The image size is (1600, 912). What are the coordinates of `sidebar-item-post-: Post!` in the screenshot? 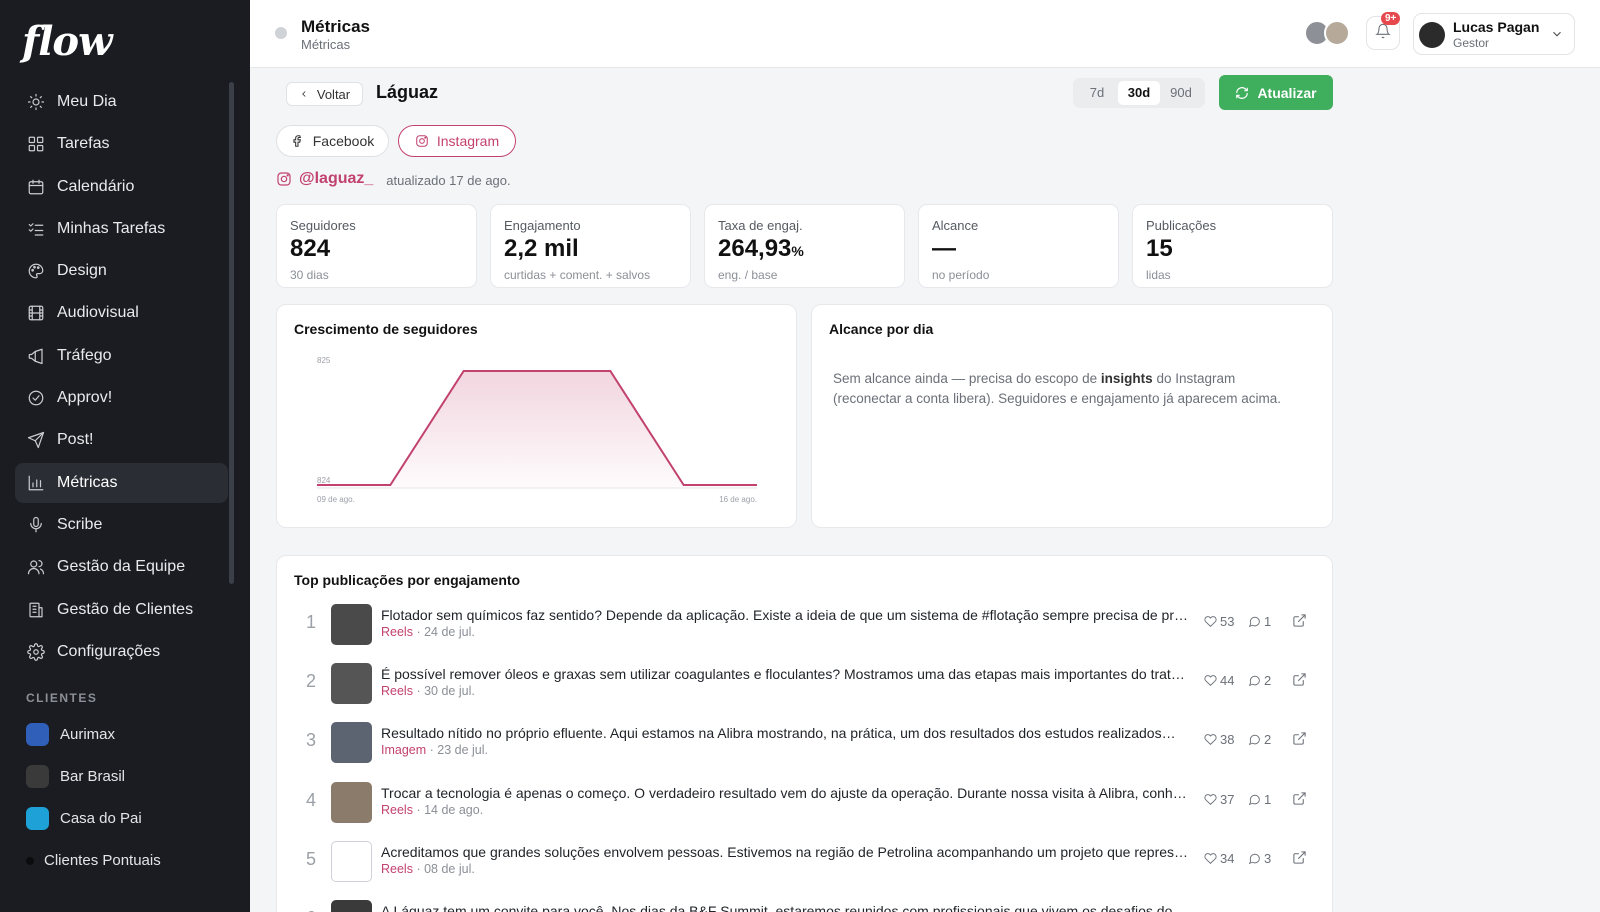 It's located at (121, 440).